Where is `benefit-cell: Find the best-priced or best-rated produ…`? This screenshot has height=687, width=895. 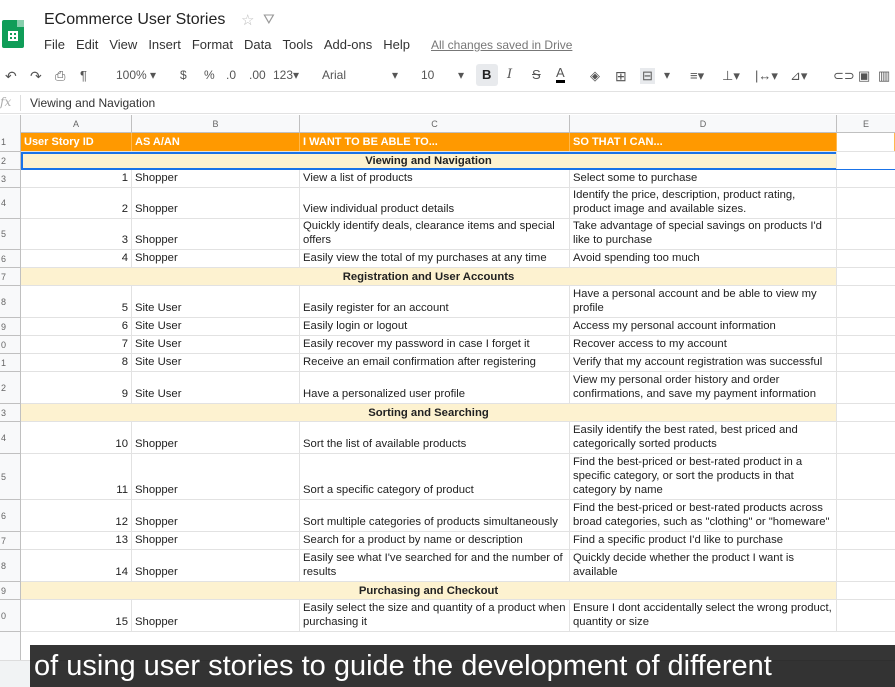
benefit-cell: Find the best-priced or best-rated produ… is located at coordinates (703, 515).